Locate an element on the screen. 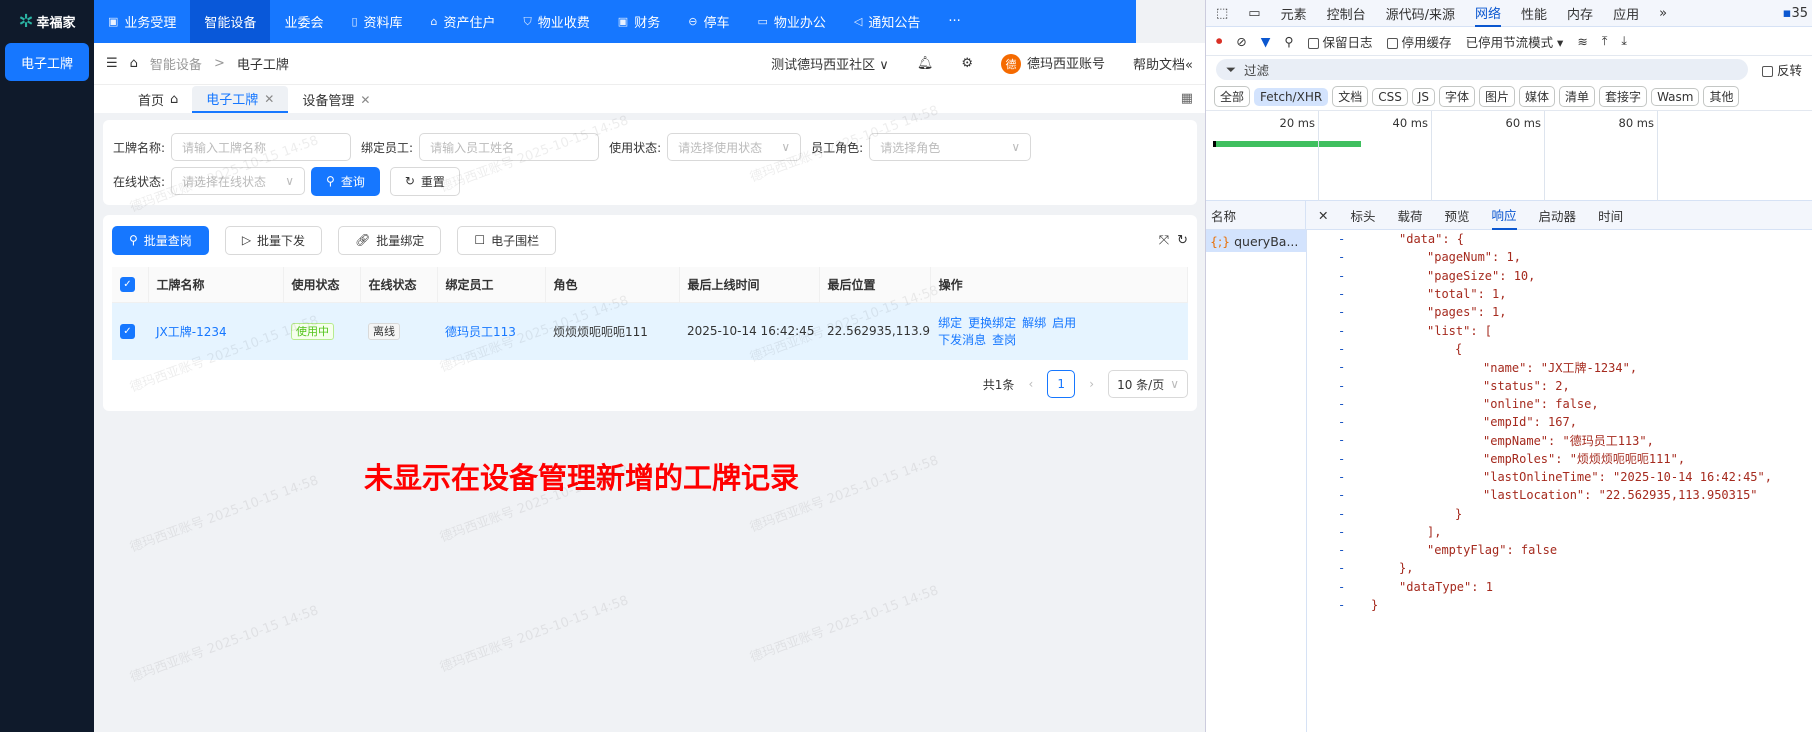 This screenshot has height=732, width=1812. type-filter-chip: Fetch/XHR is located at coordinates (1291, 96).